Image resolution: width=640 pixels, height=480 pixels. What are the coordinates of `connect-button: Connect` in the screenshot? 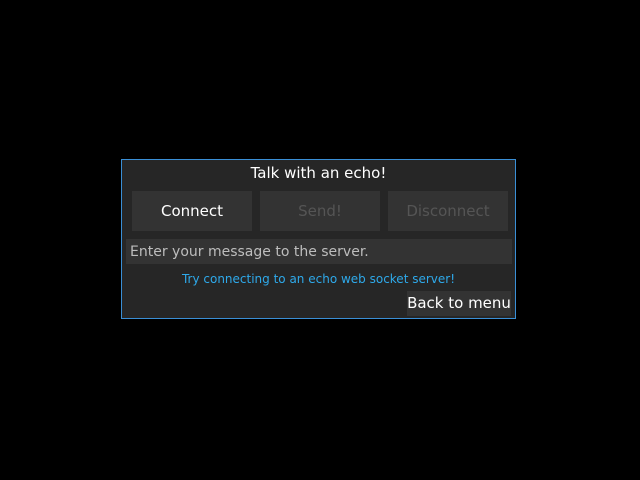 It's located at (192, 211).